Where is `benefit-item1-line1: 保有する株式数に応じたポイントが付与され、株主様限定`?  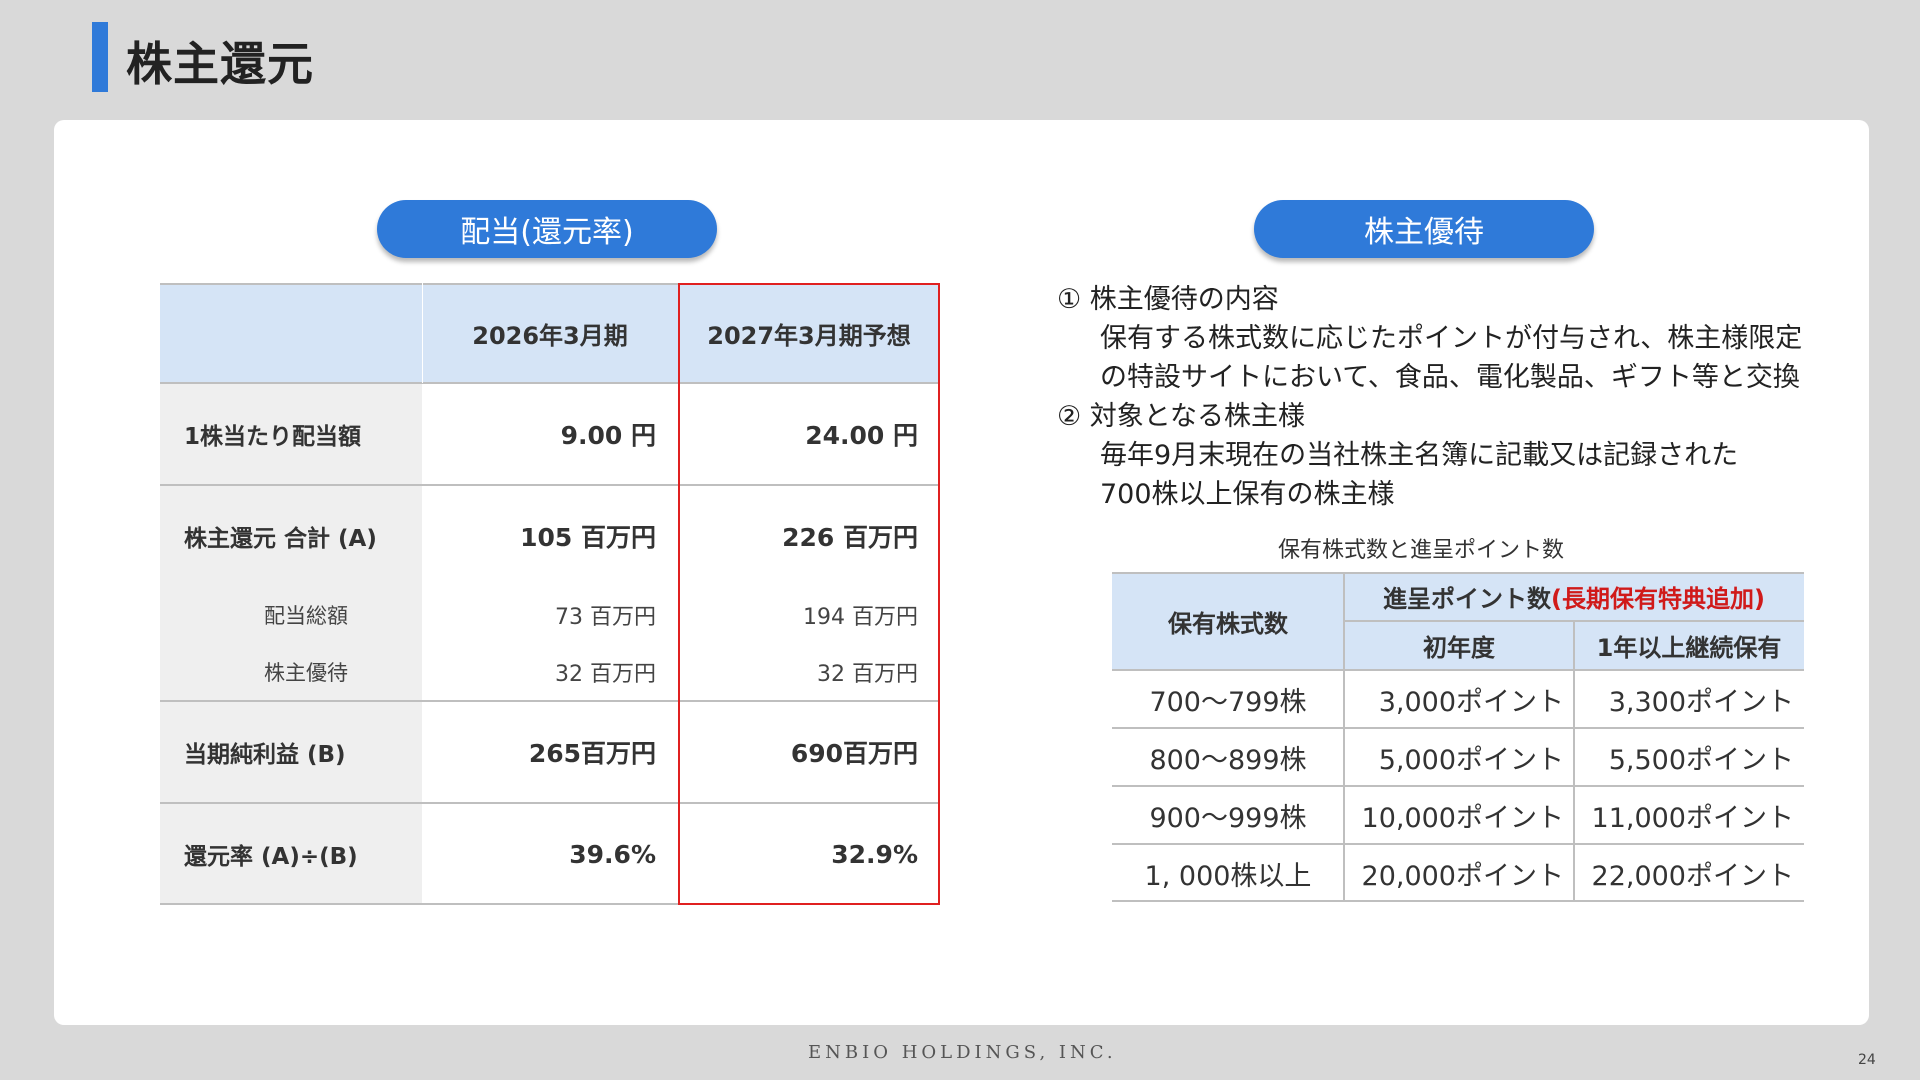
benefit-item1-line1: 保有する株式数に応じたポイントが付与され、株主様限定 is located at coordinates (1451, 338).